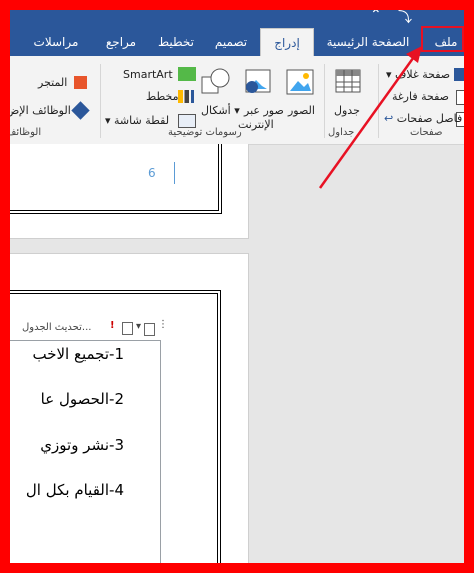 The image size is (474, 573). What do you see at coordinates (370, 117) in the screenshot?
I see `annotation-arrow` at bounding box center [370, 117].